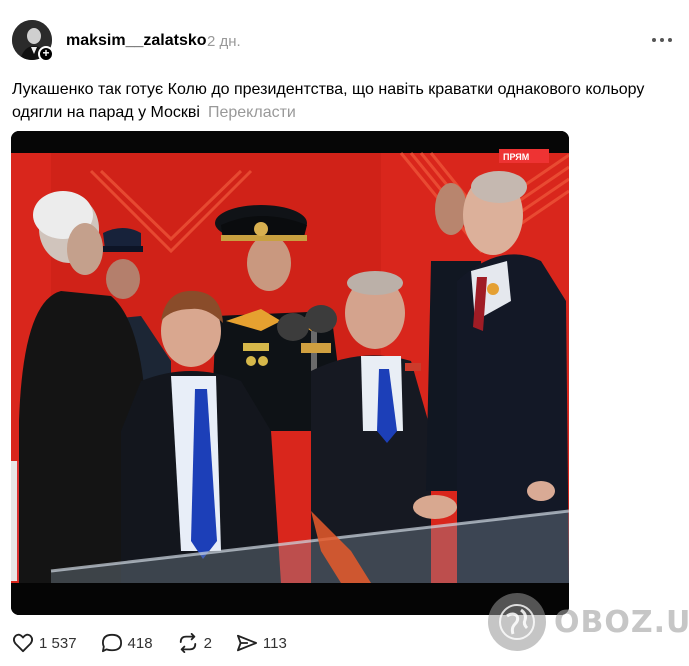 Image resolution: width=689 pixels, height=666 pixels. What do you see at coordinates (246, 643) in the screenshot?
I see `send-icon` at bounding box center [246, 643].